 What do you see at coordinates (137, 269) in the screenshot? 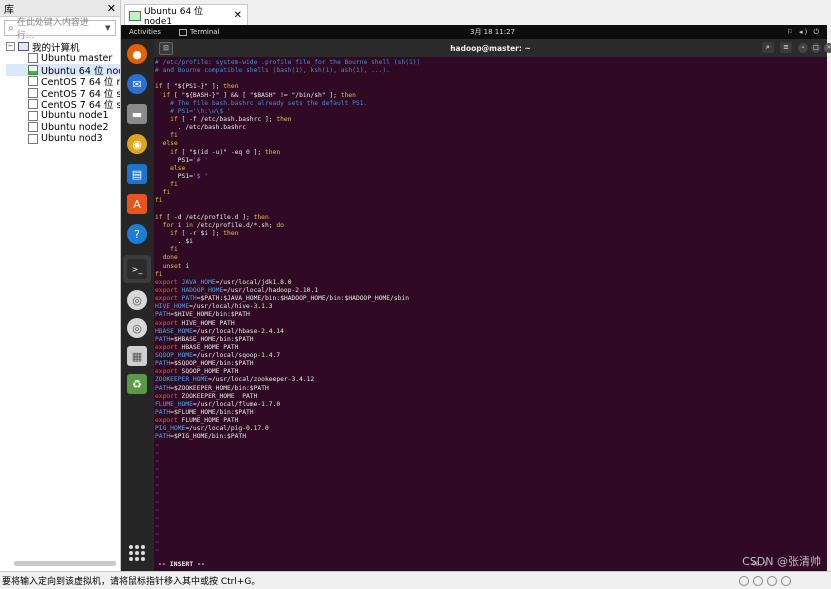
I see `terminal-icon: >_` at bounding box center [137, 269].